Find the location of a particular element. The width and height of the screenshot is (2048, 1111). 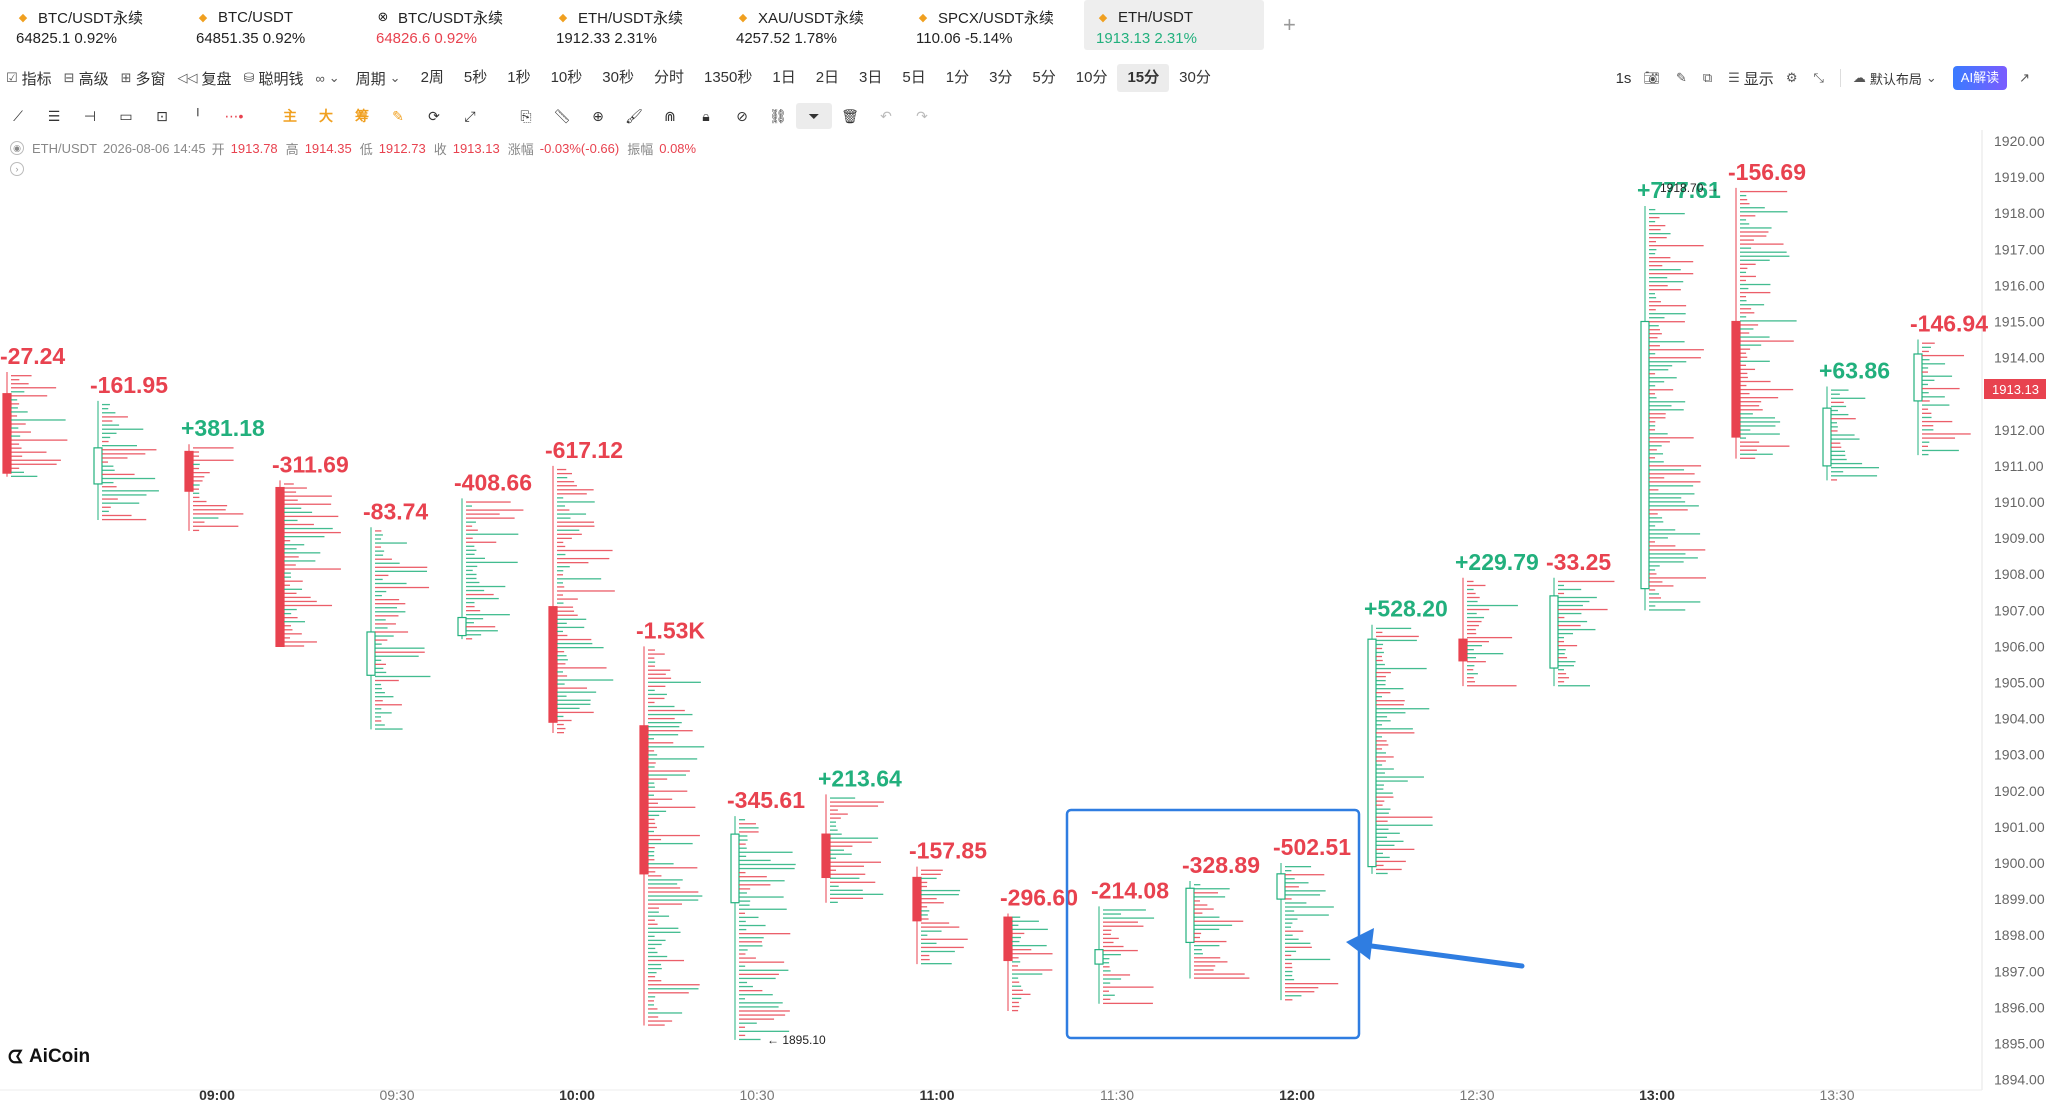

period-option: 15分 is located at coordinates (1143, 78).